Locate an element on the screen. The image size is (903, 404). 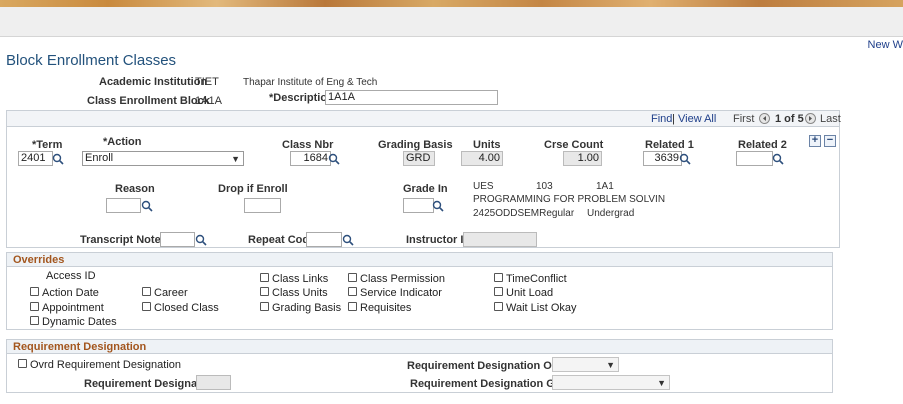
related2-input is located at coordinates (754, 158).